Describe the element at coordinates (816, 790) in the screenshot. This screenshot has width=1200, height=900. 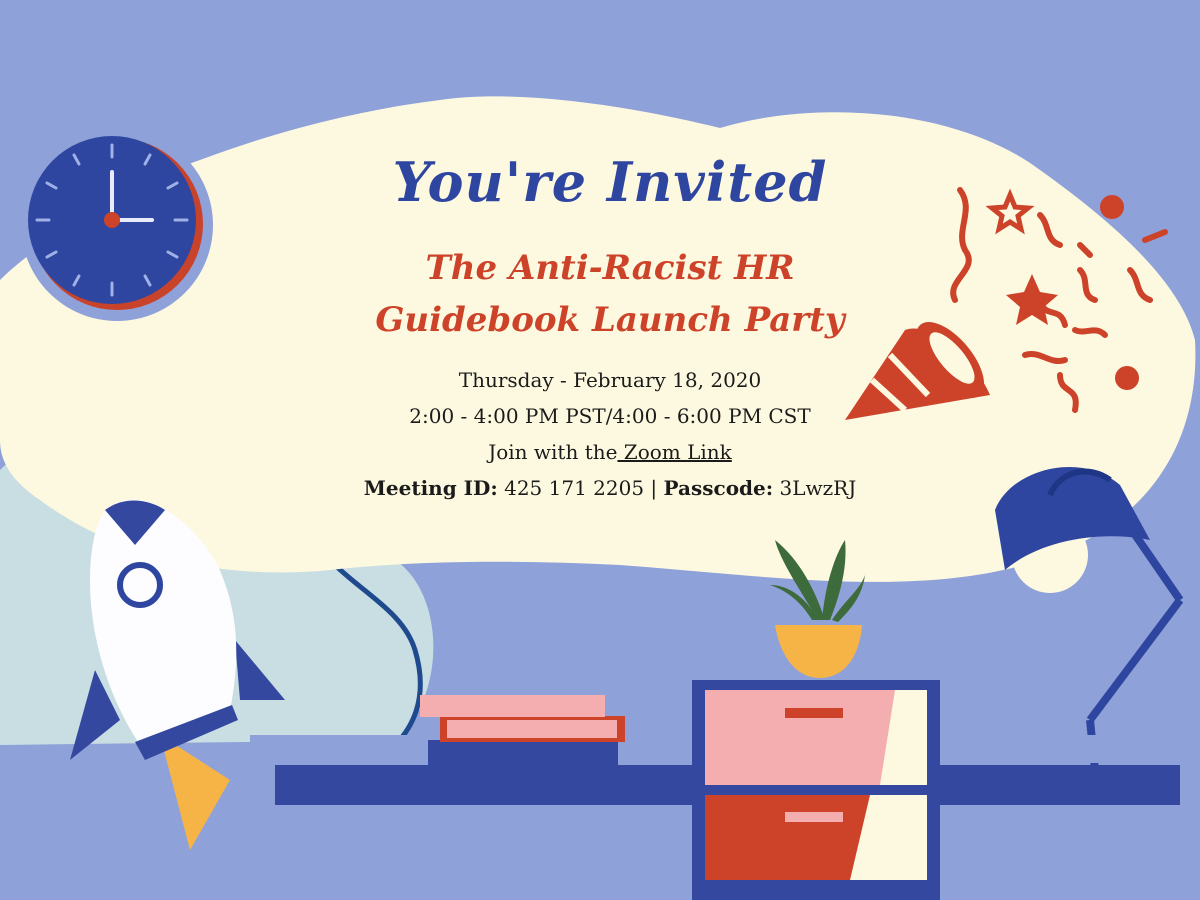
I see `drawer-cabinet-icon` at that location.